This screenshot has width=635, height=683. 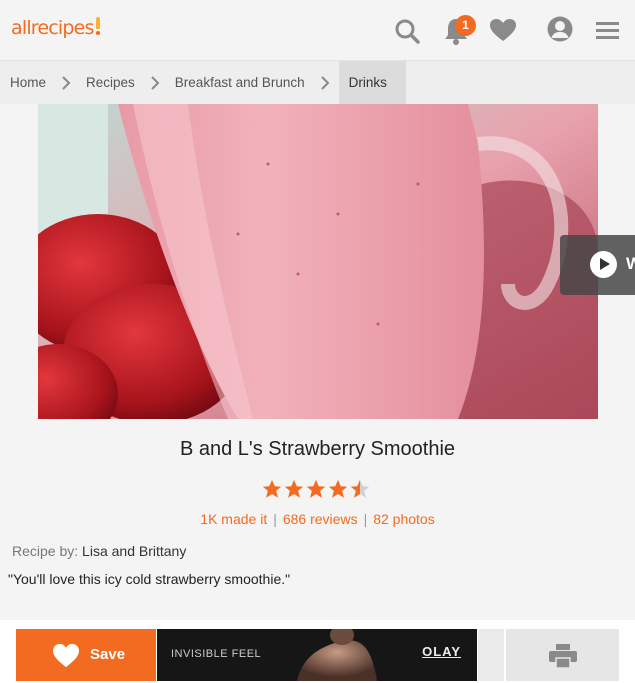 I want to click on breadcrumb-breakfast-and-brunch: Breakfast and Brunch, so click(x=250, y=82).